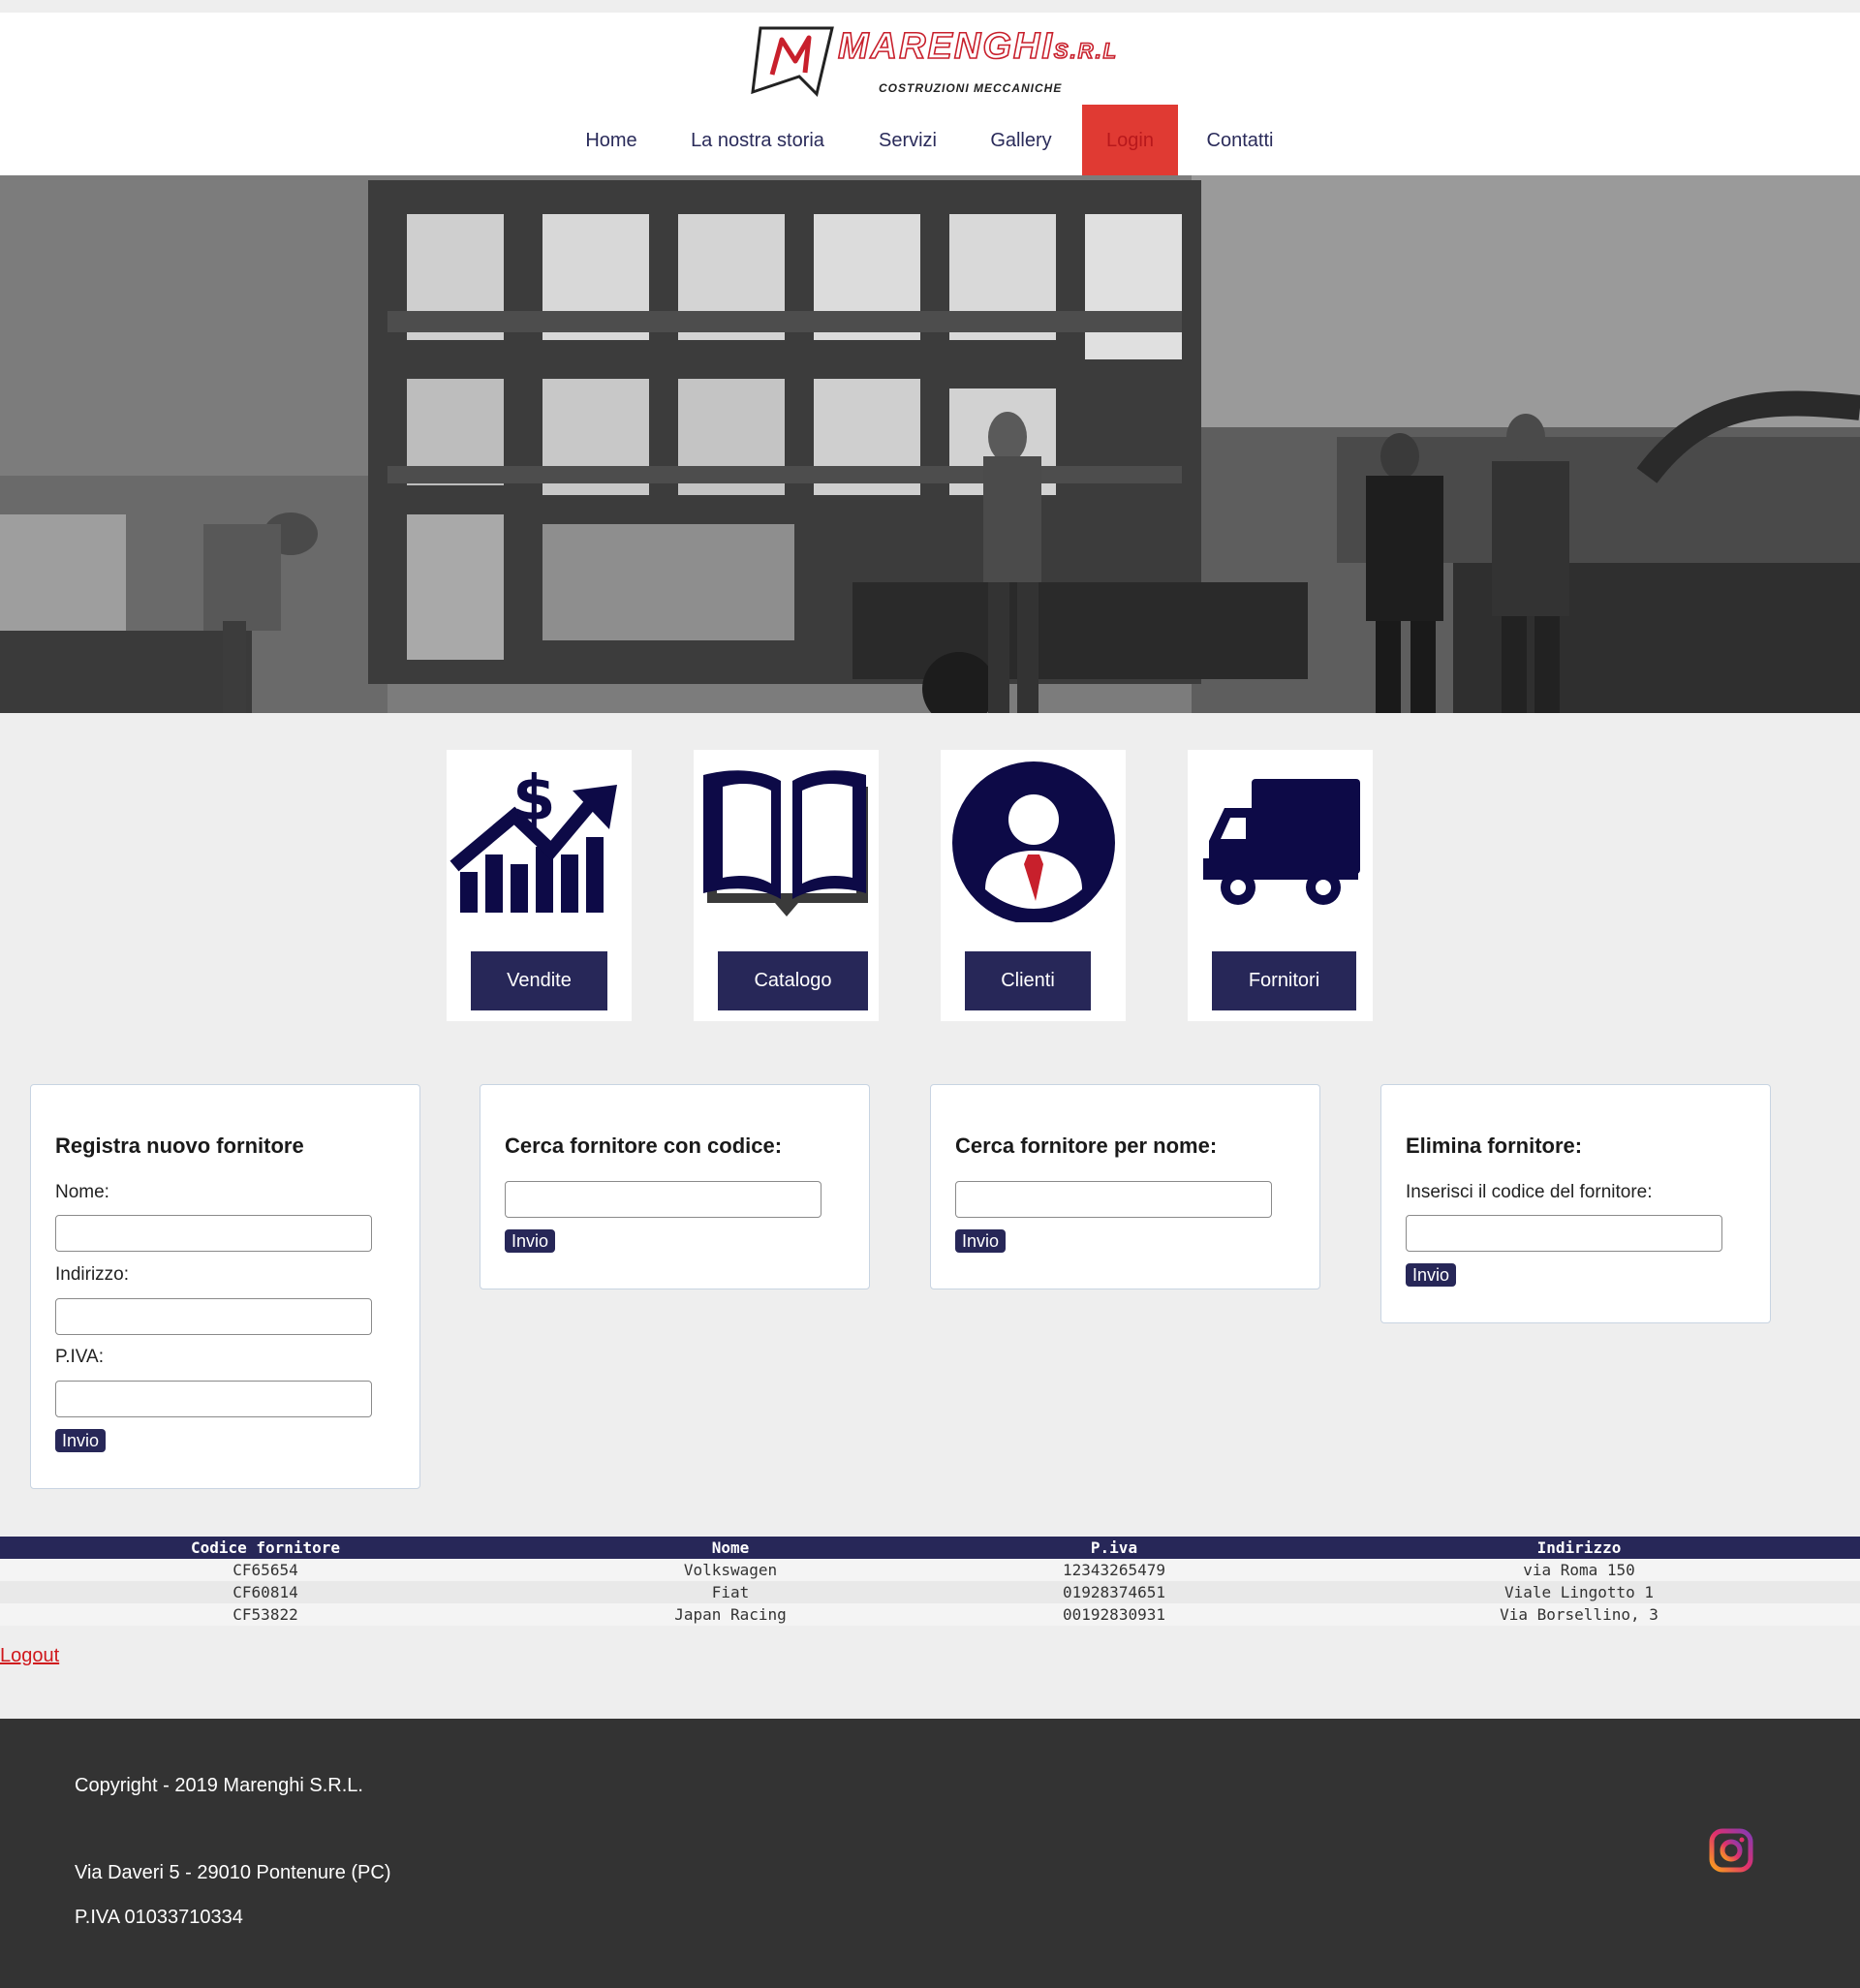 This screenshot has width=1860, height=1988. I want to click on book-icon, so click(785, 843).